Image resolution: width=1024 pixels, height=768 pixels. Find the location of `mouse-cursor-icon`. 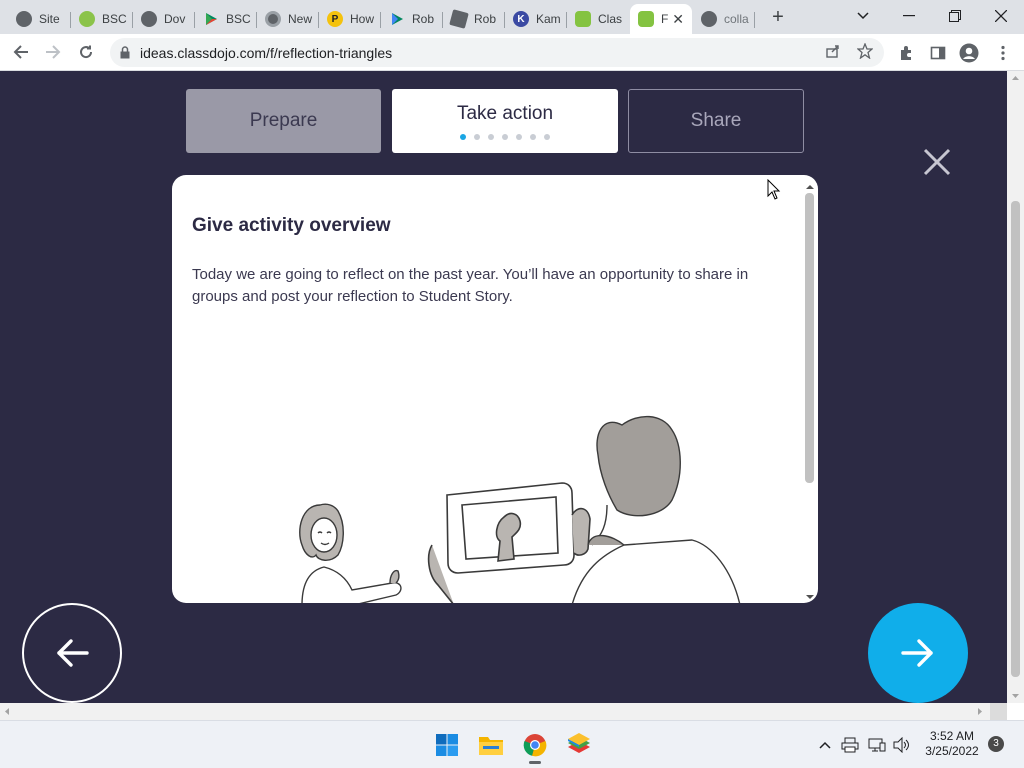

mouse-cursor-icon is located at coordinates (774, 189).